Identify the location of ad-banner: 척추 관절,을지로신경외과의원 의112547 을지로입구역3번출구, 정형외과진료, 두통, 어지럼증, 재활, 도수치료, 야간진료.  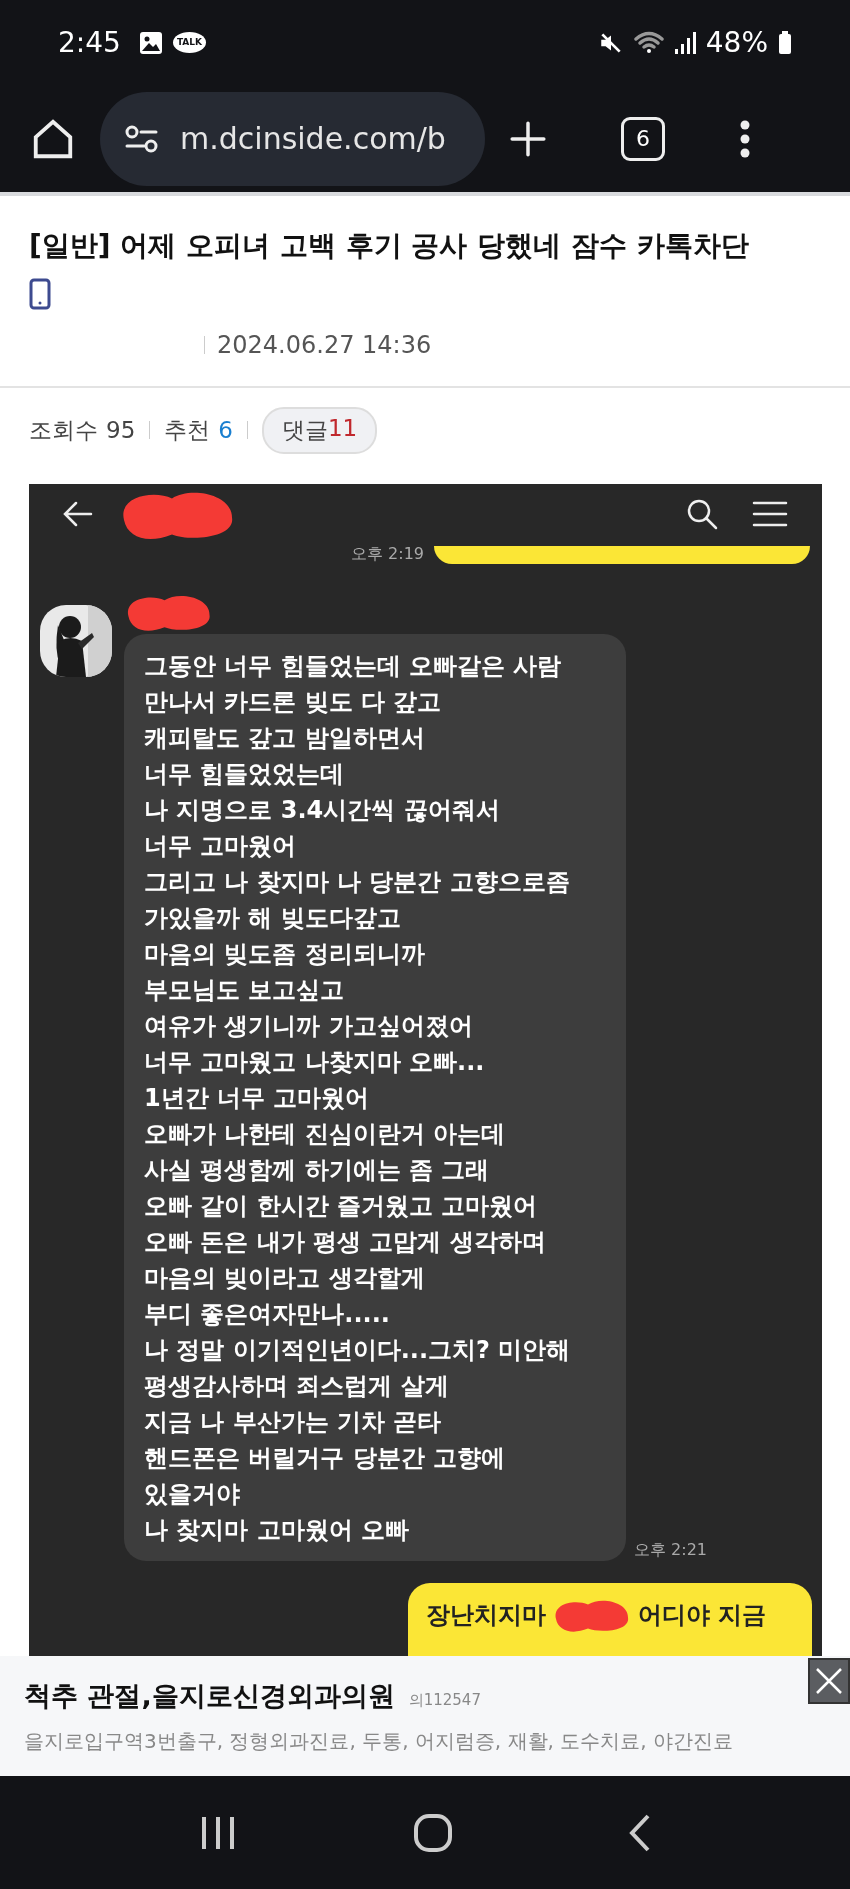
(425, 1716).